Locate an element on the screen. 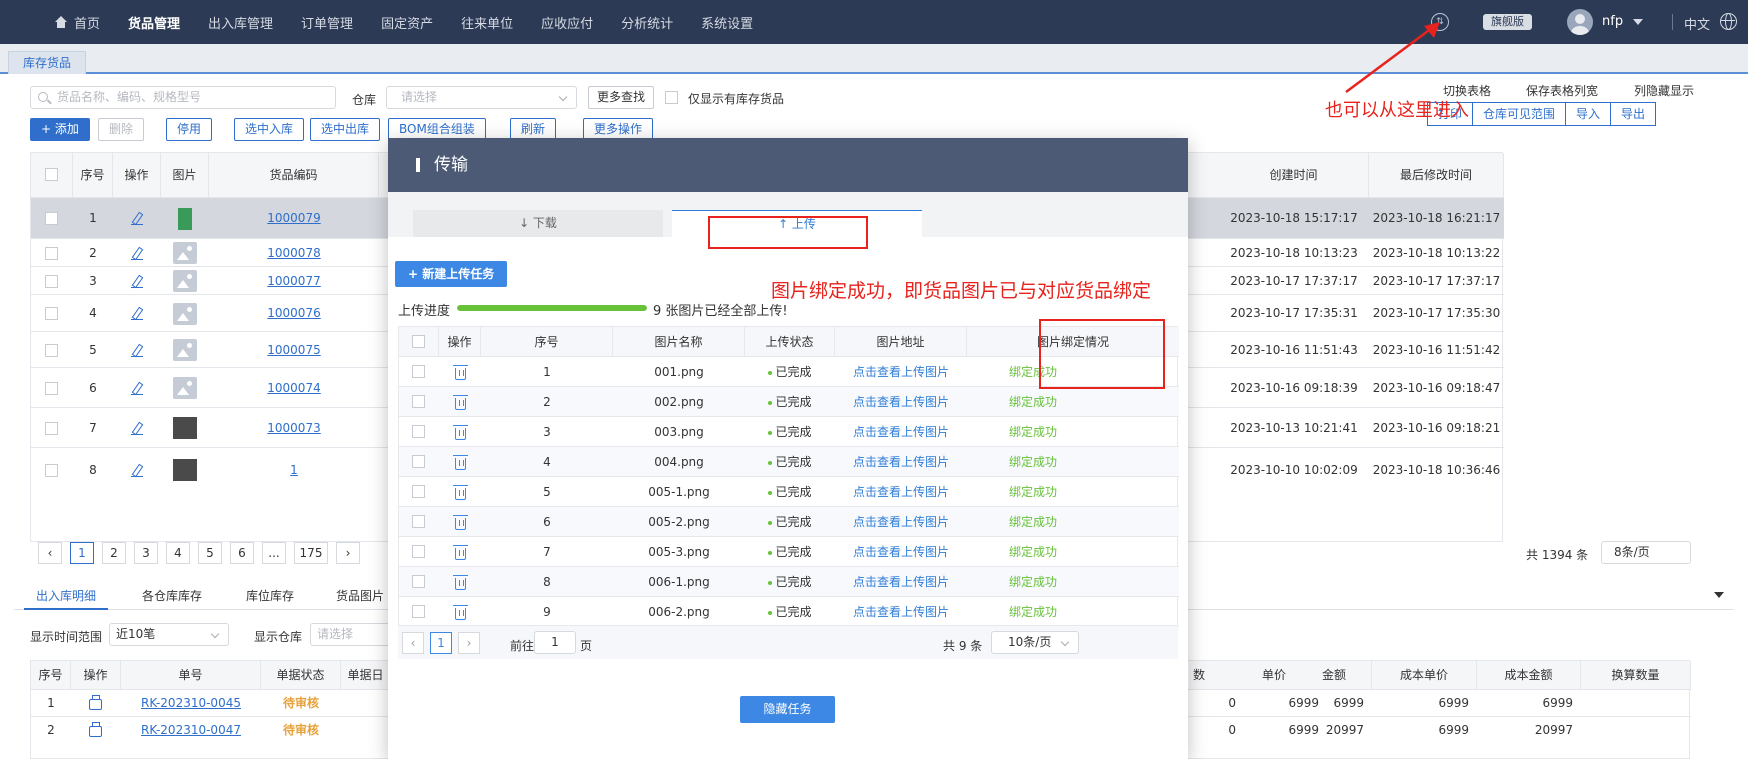 This screenshot has width=1748, height=759. col-header: 序号 is located at coordinates (547, 342).